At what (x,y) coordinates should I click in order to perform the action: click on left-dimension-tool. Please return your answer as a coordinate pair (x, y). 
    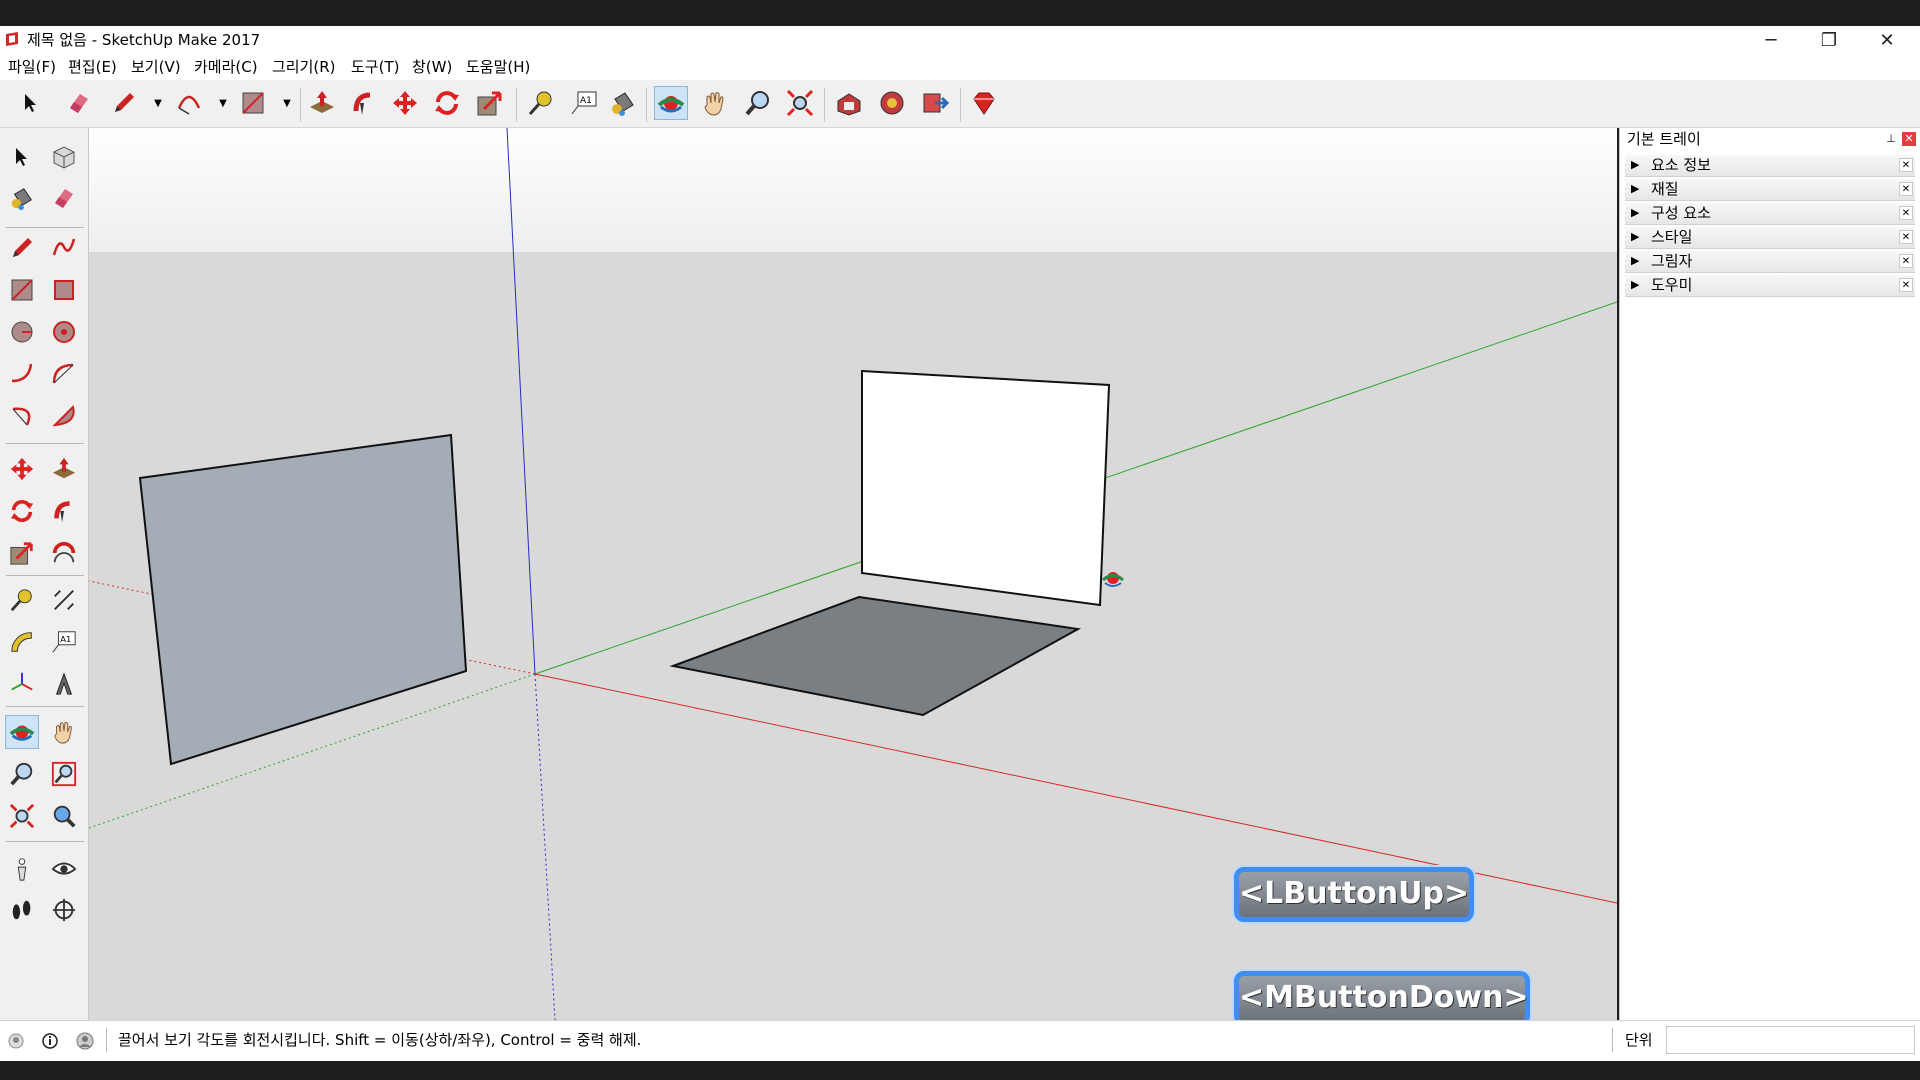
    Looking at the image, I should click on (64, 600).